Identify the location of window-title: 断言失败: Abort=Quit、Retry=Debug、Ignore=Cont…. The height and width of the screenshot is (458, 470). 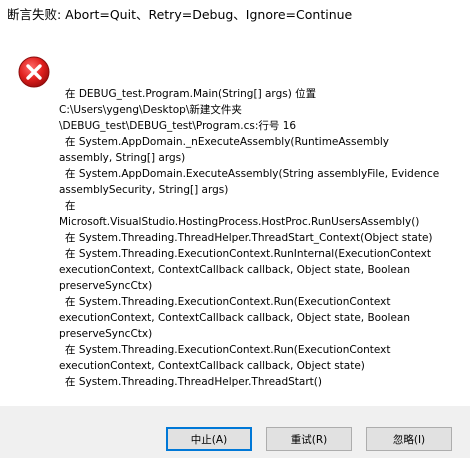
(180, 14).